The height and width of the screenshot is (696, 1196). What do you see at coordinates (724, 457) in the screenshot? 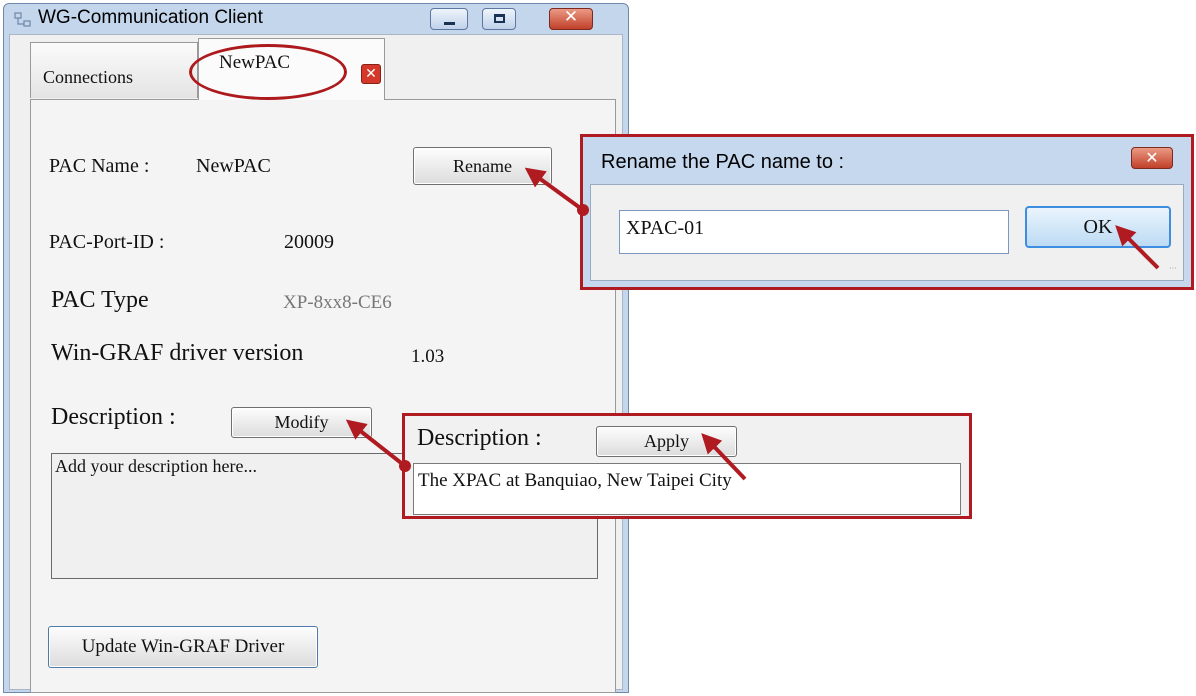
I see `apply-arrow` at bounding box center [724, 457].